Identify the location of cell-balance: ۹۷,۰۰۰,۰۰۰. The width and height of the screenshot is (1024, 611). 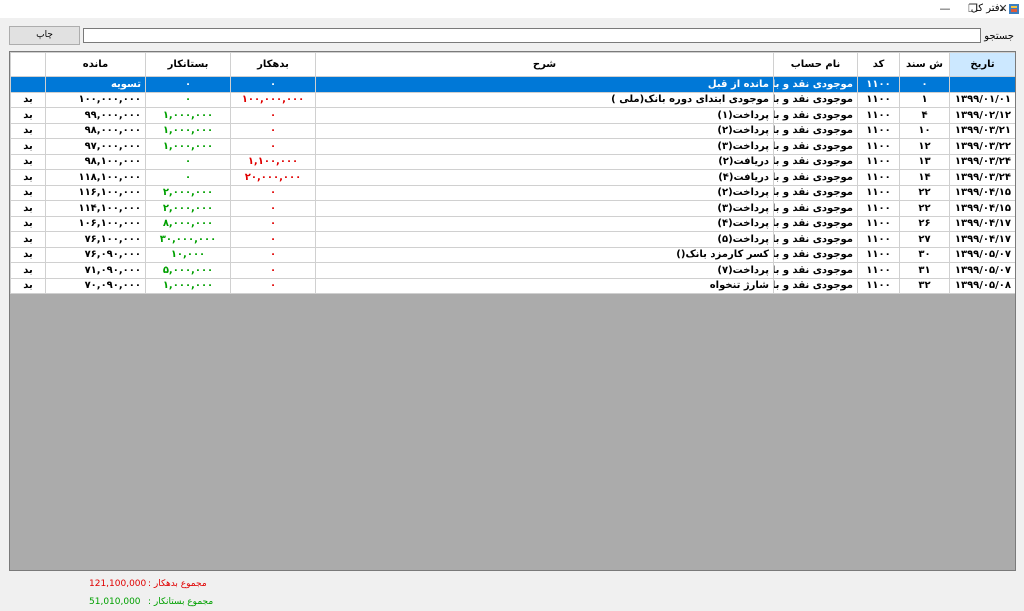
(95, 146).